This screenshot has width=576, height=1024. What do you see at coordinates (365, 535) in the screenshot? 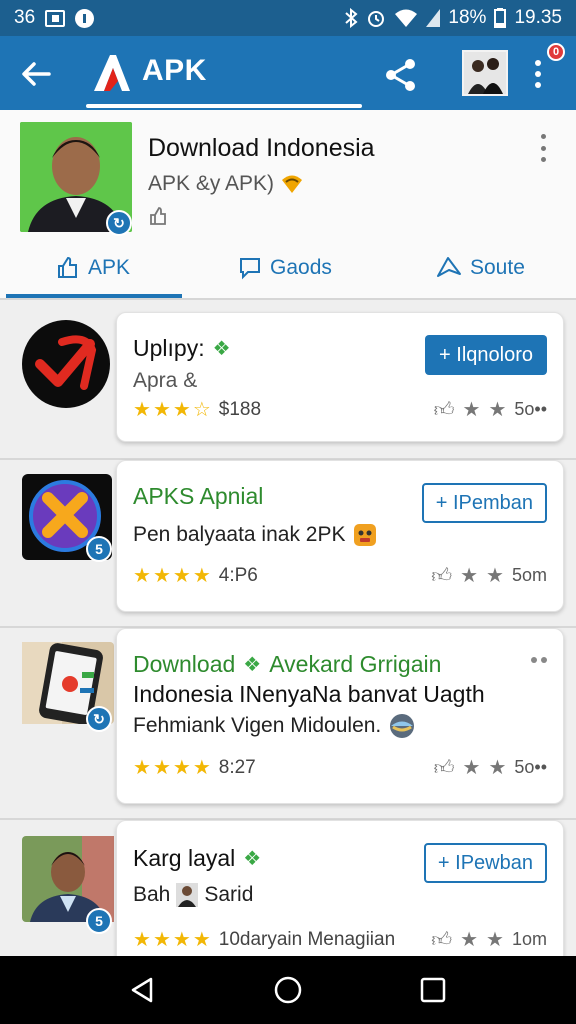
I see `emoji-face-icon` at bounding box center [365, 535].